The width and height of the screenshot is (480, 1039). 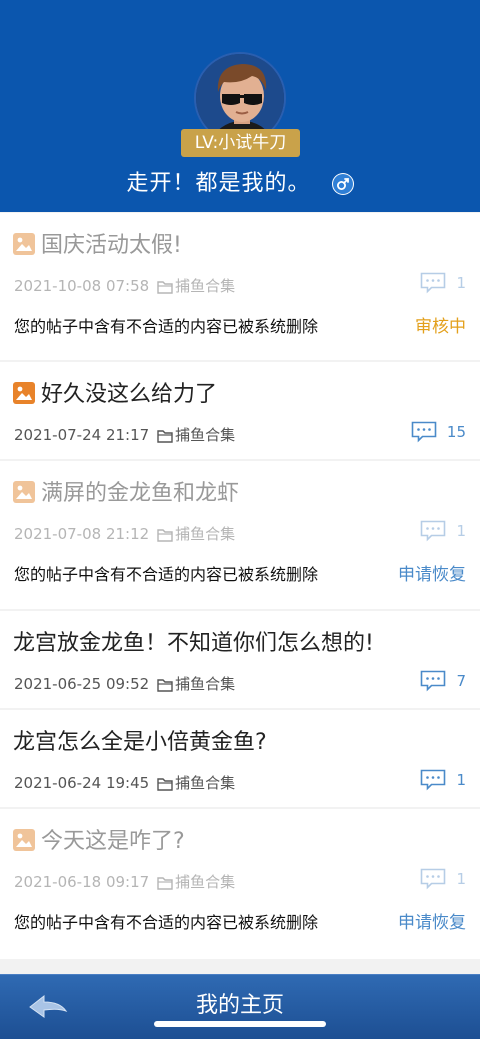 I want to click on post-meta: 2021-06-25 09:52 捕鱼合集, so click(x=124, y=684).